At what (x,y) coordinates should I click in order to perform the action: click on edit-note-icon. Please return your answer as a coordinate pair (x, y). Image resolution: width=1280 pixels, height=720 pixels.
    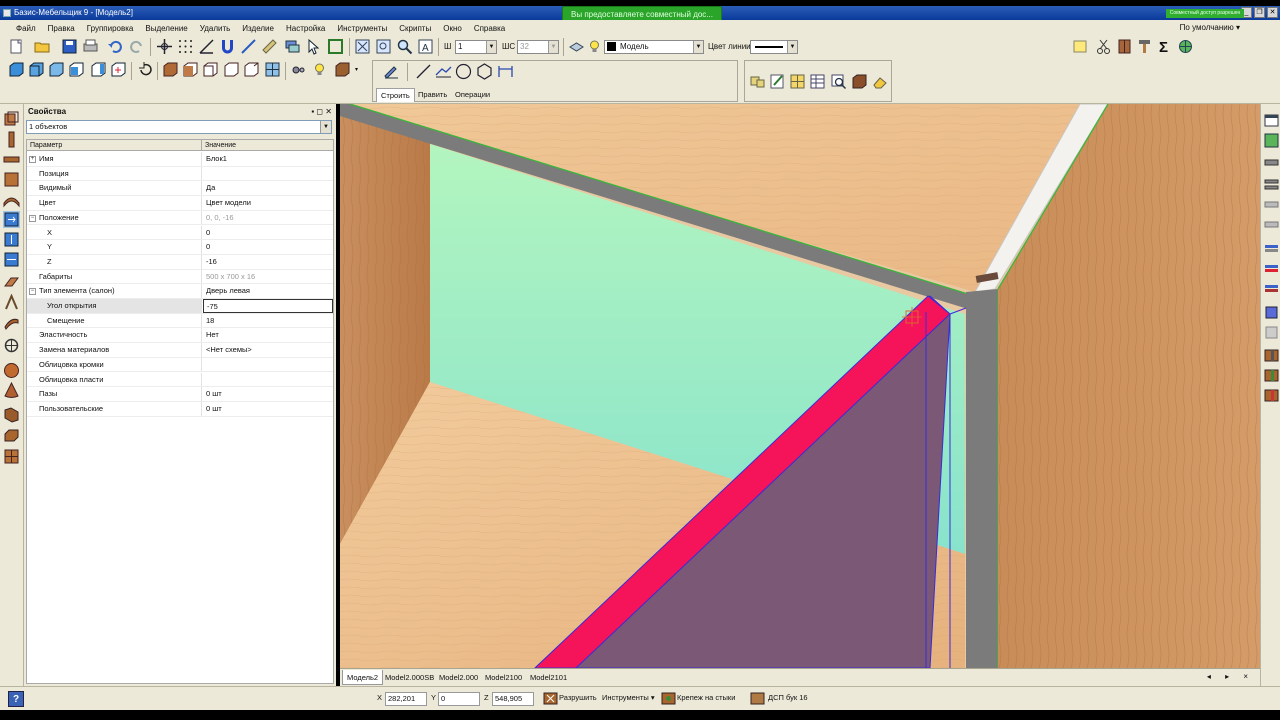
    Looking at the image, I should click on (777, 81).